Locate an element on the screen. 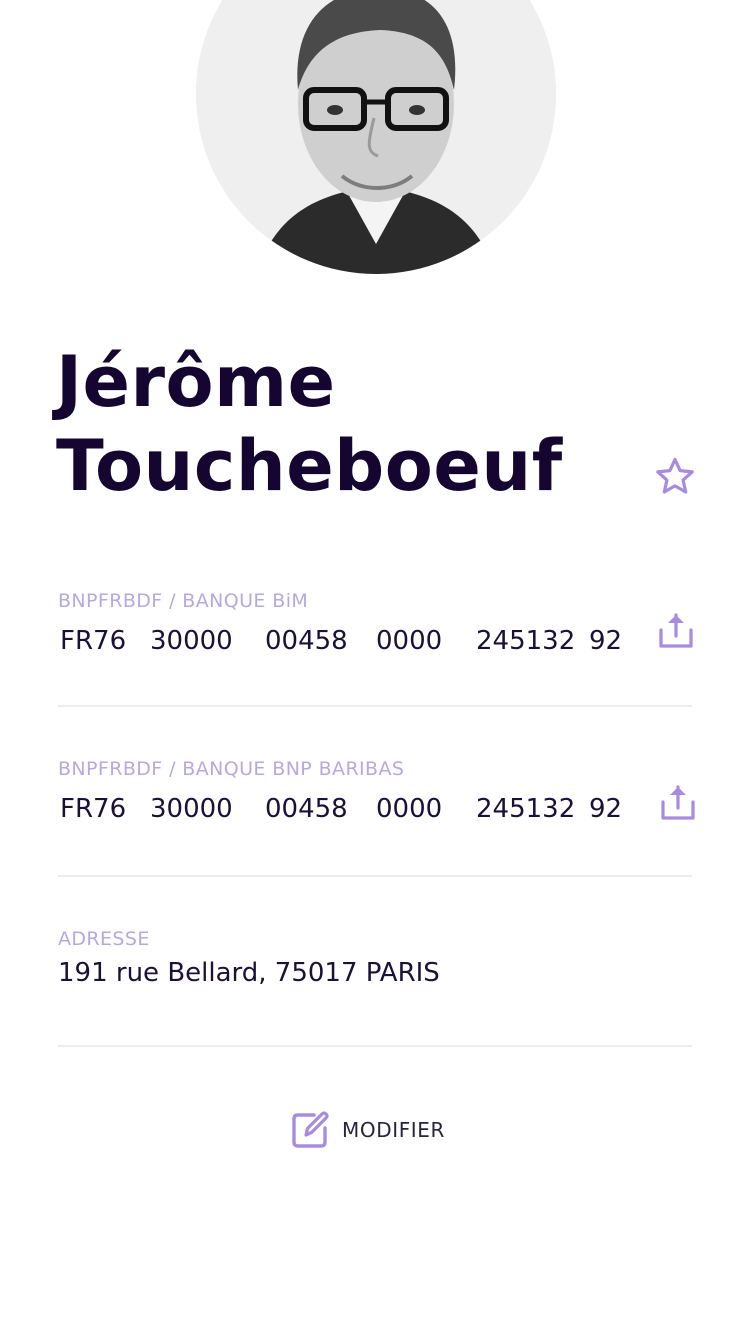 This screenshot has height=1334, width=750. contact-last-name: Toucheboeuf is located at coordinates (309, 466).